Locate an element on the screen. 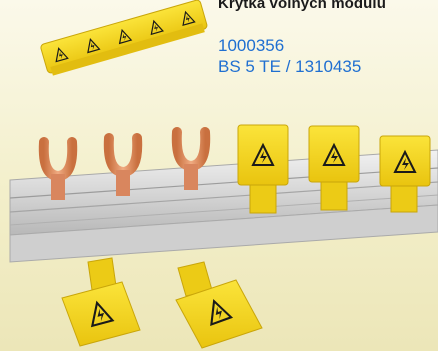  loose-cap-right is located at coordinates (219, 305).